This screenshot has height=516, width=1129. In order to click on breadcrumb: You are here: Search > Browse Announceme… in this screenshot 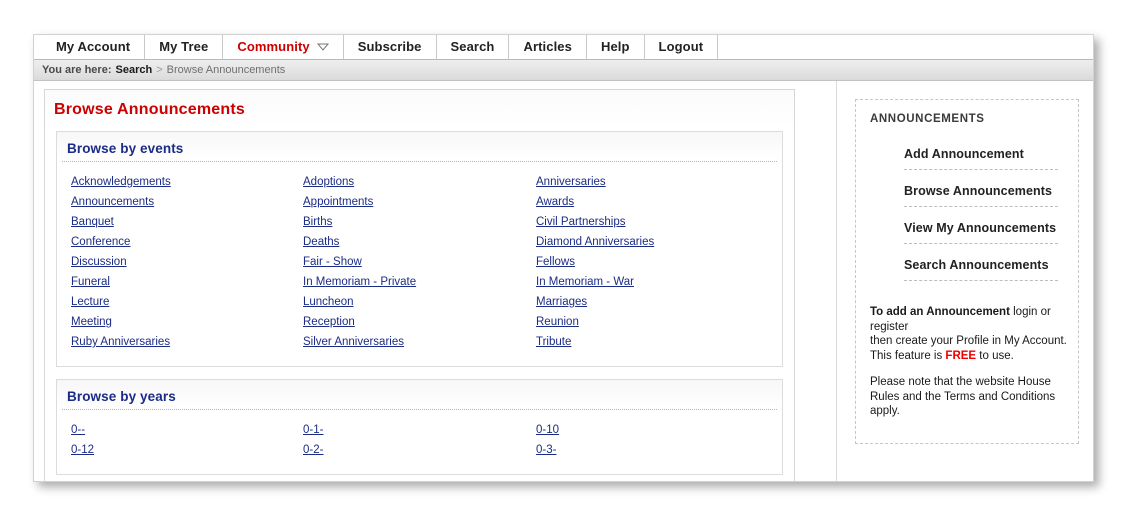, I will do `click(563, 70)`.